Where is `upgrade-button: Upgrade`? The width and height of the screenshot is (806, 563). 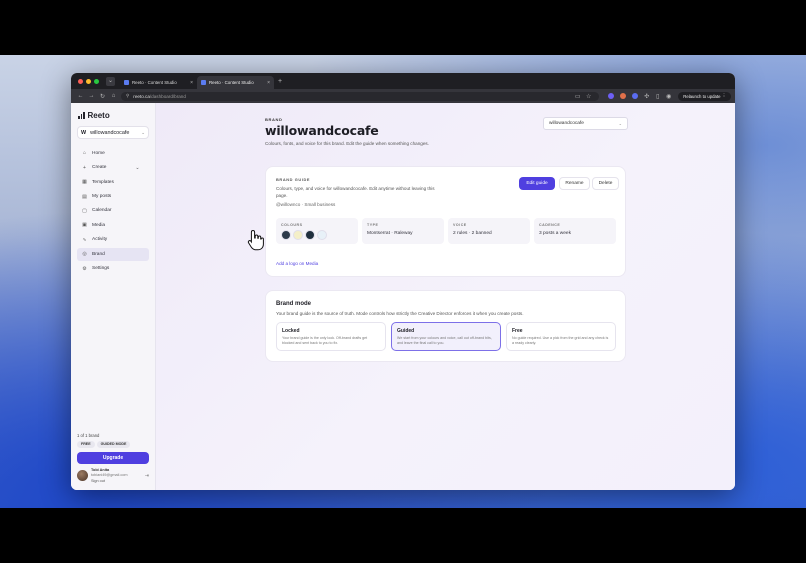 upgrade-button: Upgrade is located at coordinates (113, 457).